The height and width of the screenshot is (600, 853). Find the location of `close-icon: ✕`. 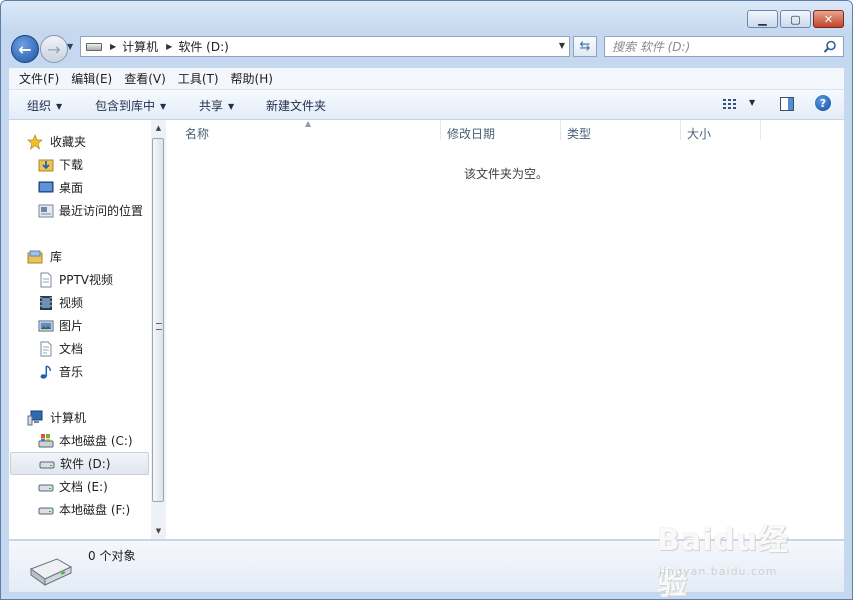

close-icon: ✕ is located at coordinates (828, 19).